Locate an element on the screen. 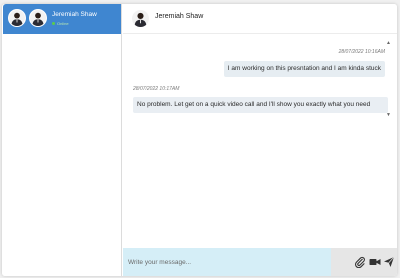  message-input-bar is located at coordinates (260, 262).